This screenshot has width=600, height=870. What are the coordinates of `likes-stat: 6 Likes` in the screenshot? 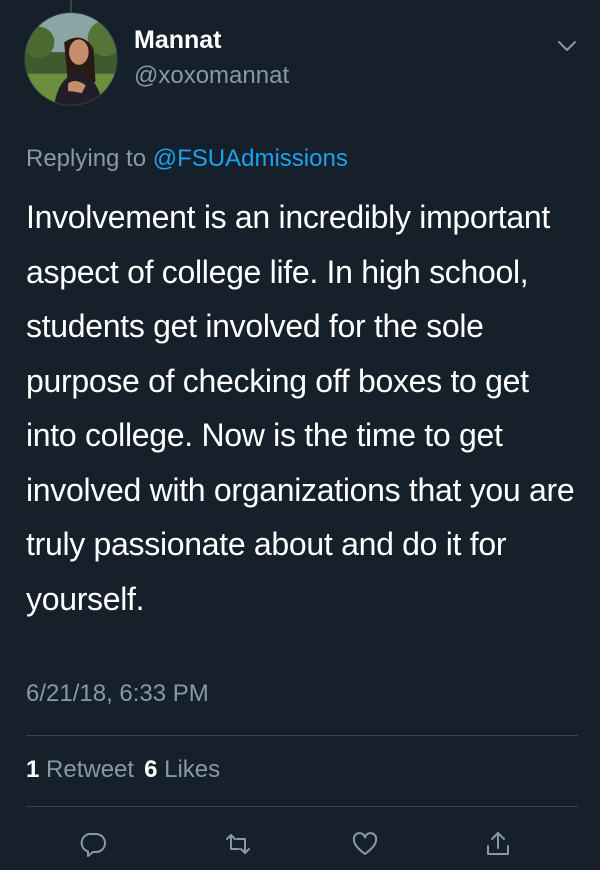 It's located at (182, 769).